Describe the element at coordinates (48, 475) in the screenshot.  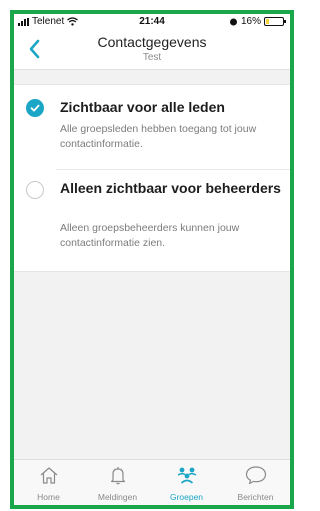
I see `home-icon` at that location.